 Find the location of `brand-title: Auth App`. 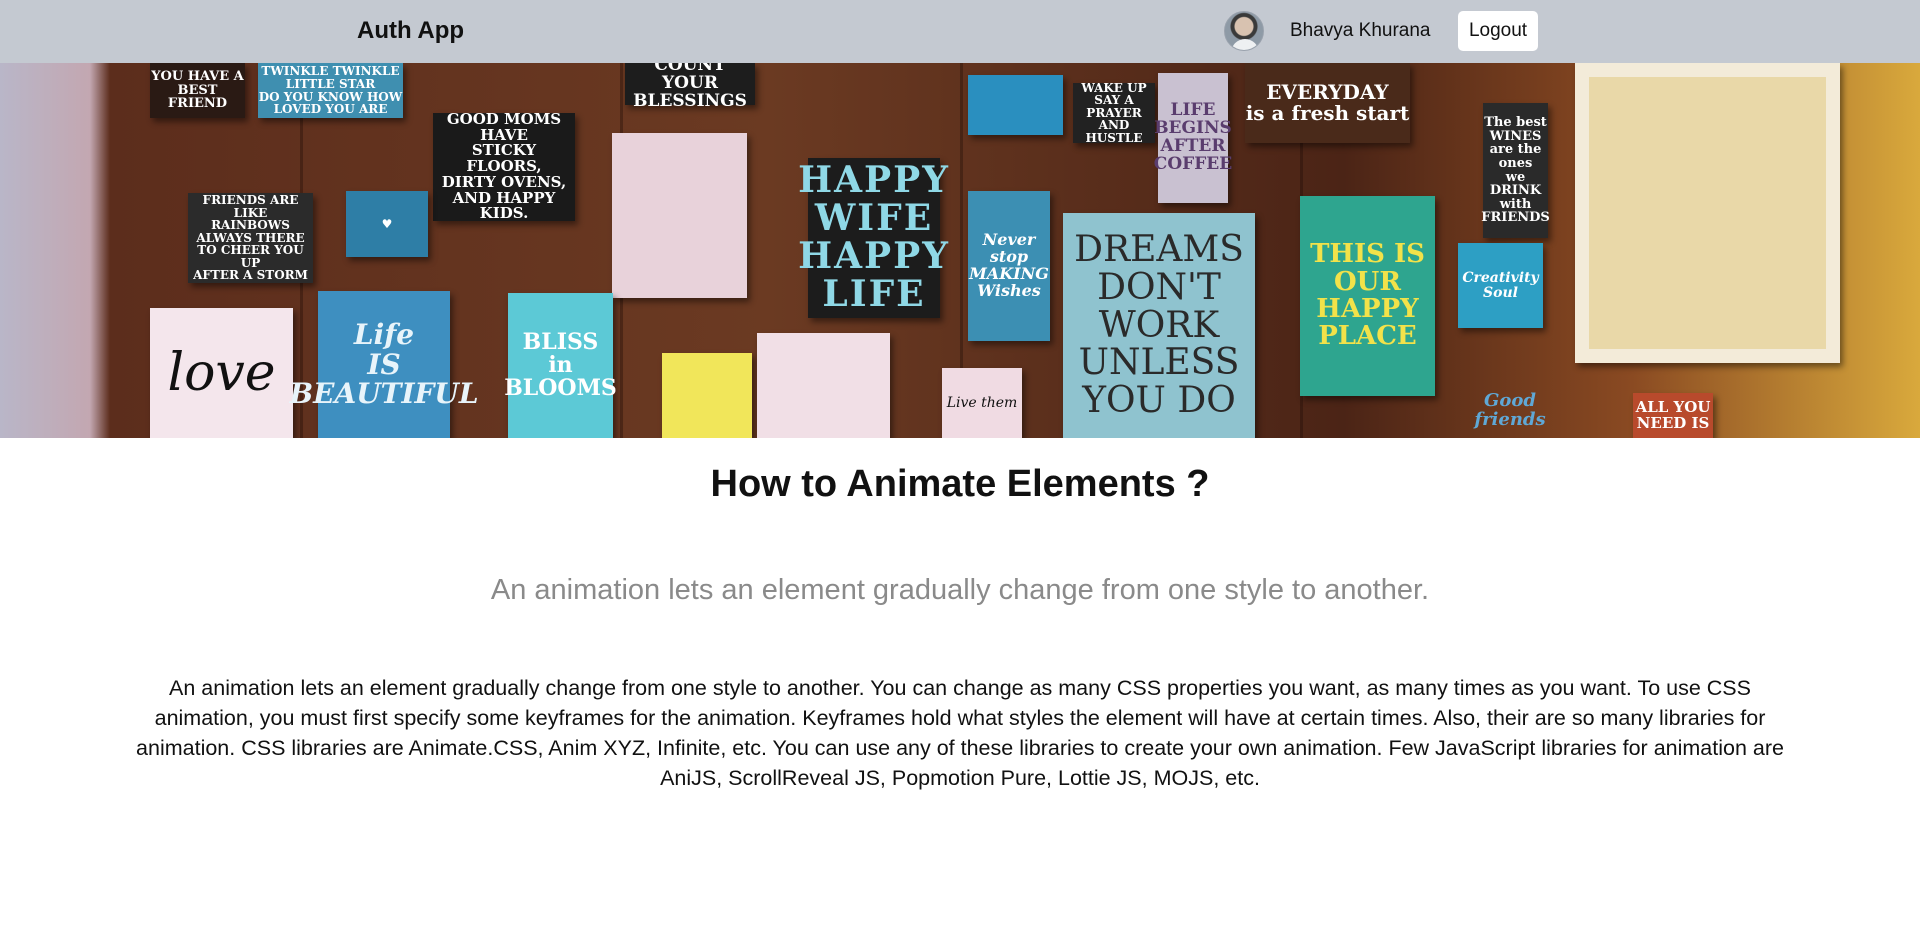

brand-title: Auth App is located at coordinates (410, 31).